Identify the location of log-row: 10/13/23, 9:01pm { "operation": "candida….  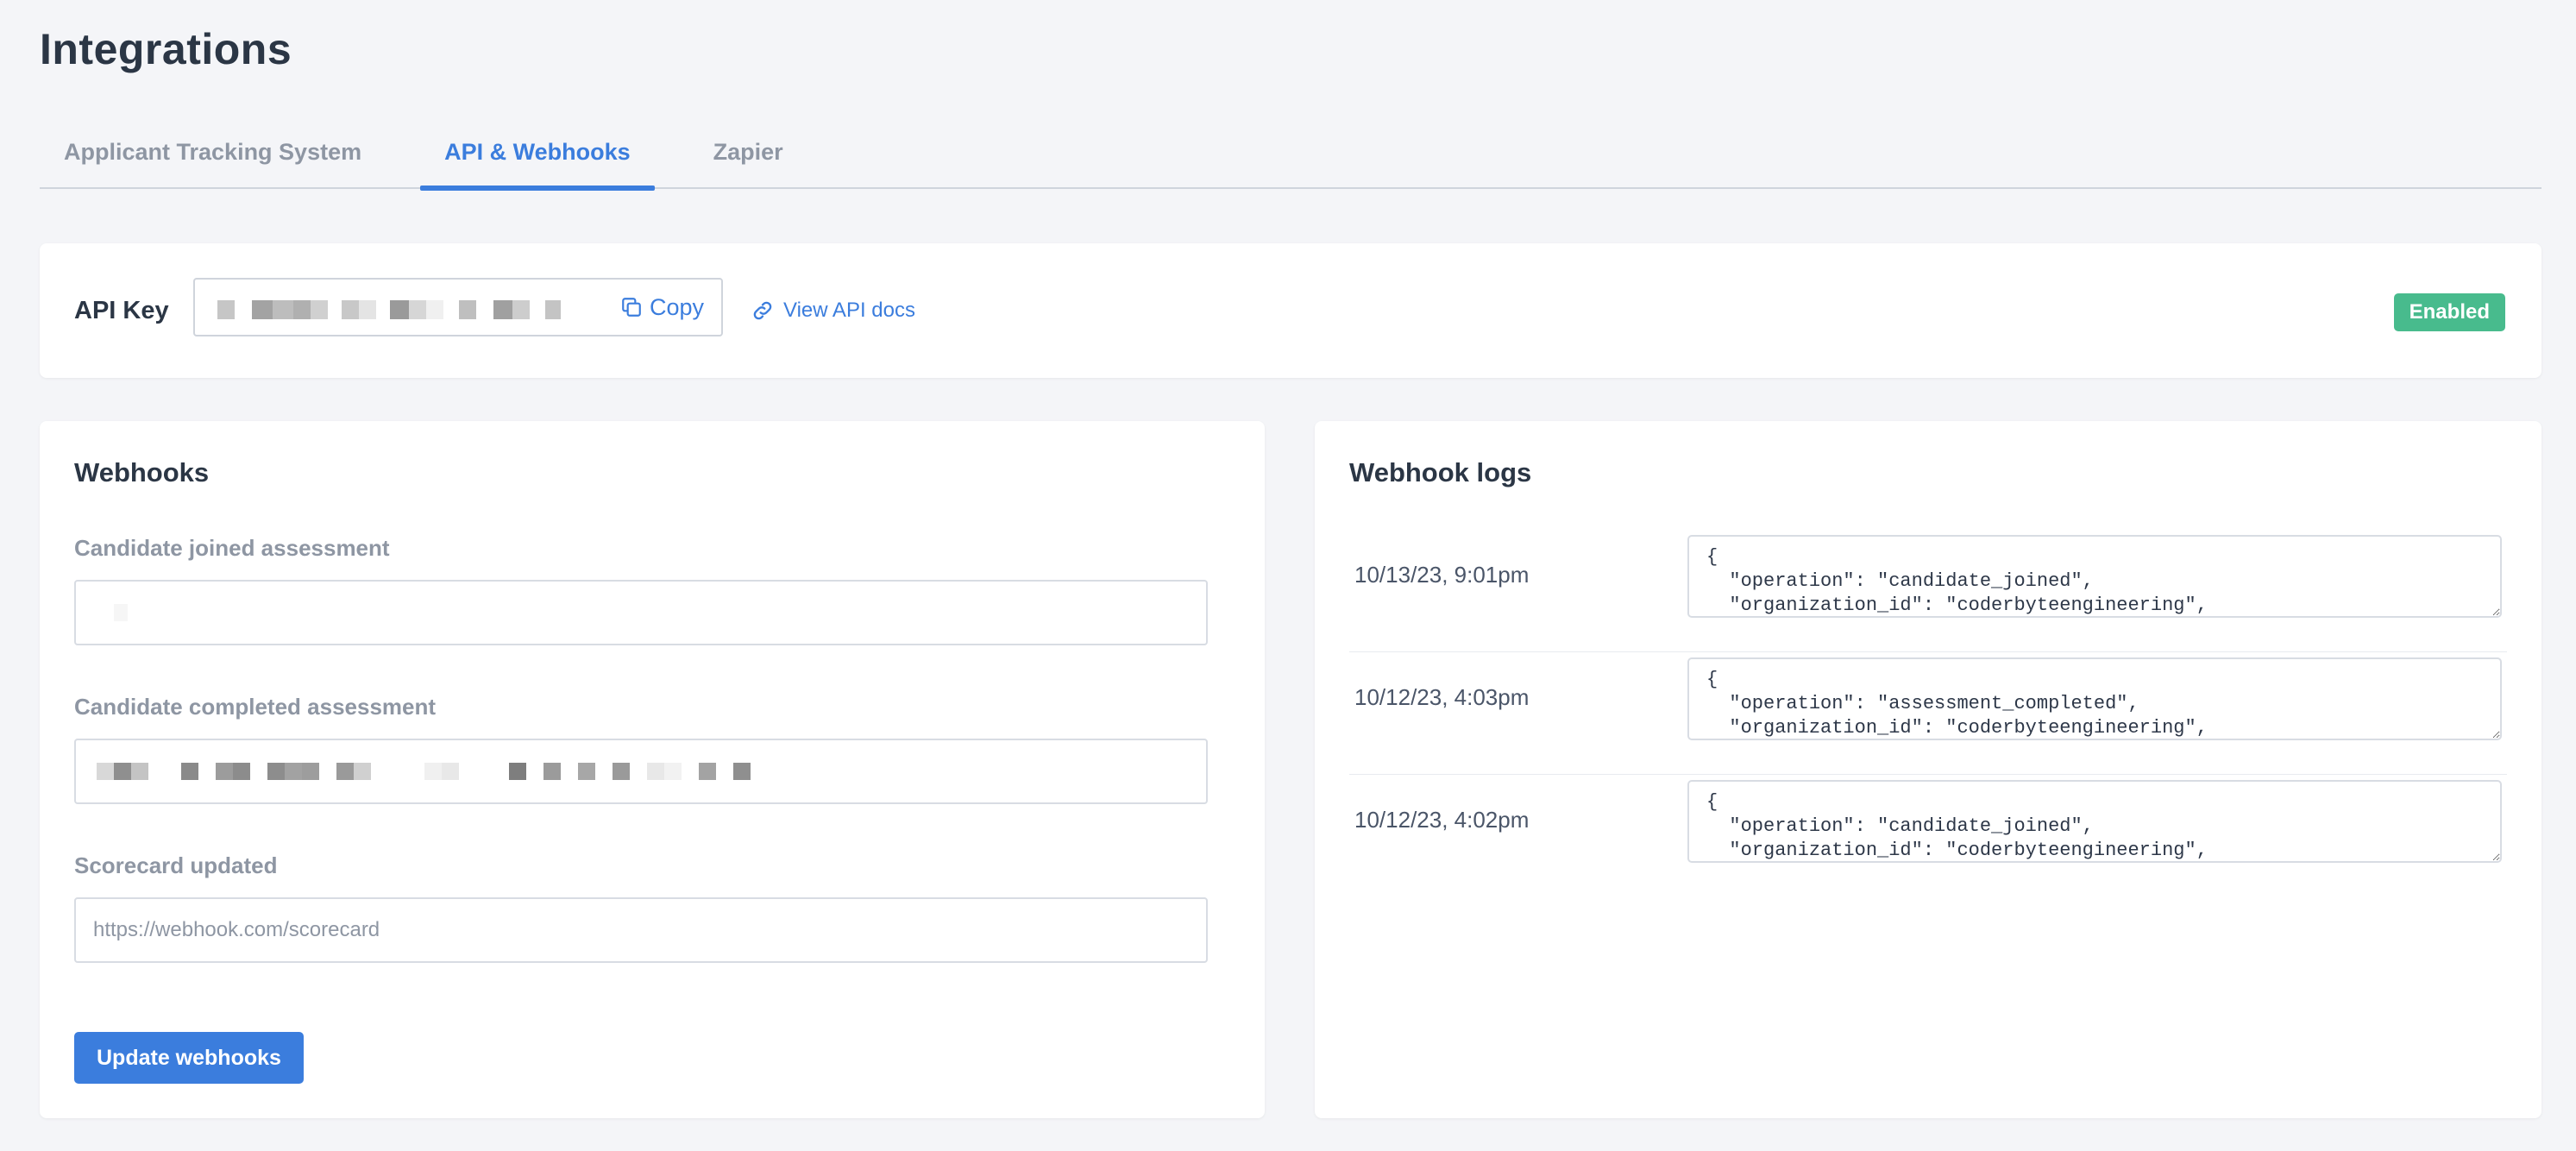
(1928, 591).